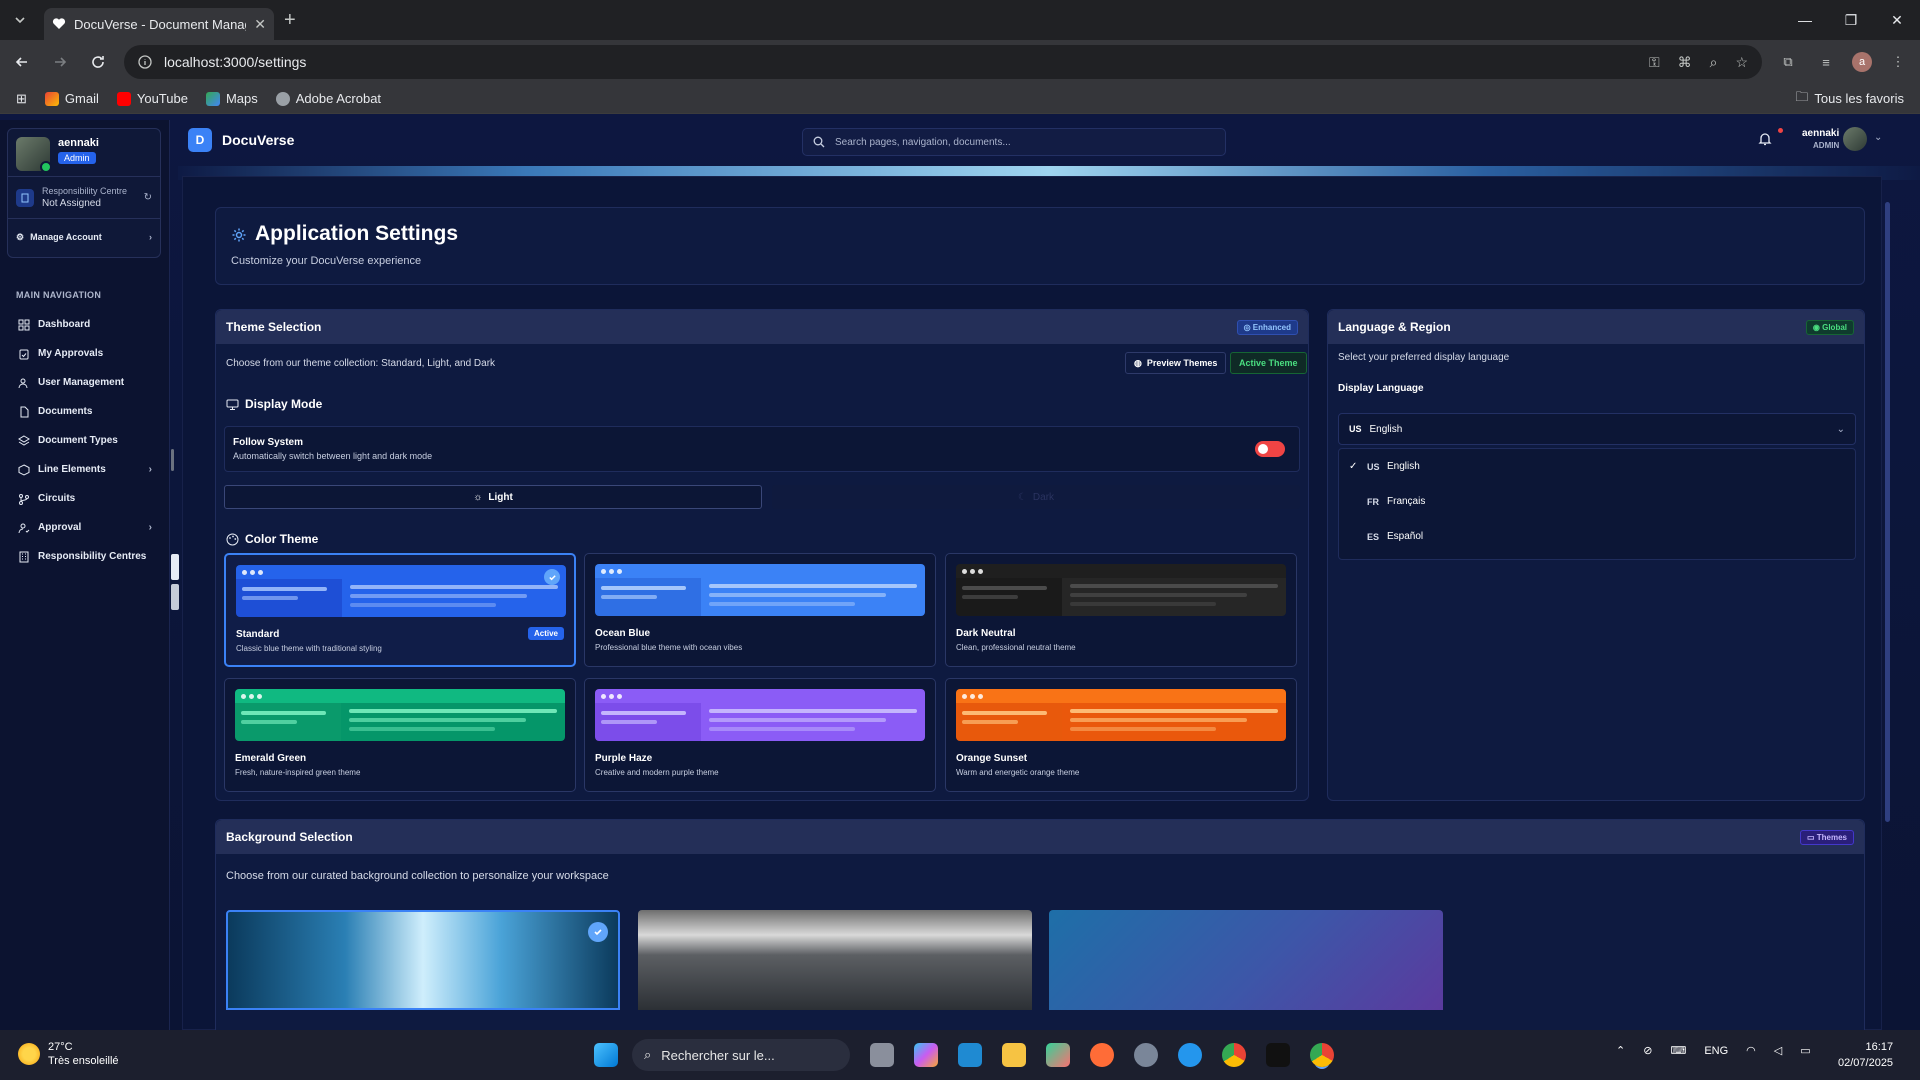  Describe the element at coordinates (1647, 1050) in the screenshot. I see `network-off-icon: ⊘` at that location.